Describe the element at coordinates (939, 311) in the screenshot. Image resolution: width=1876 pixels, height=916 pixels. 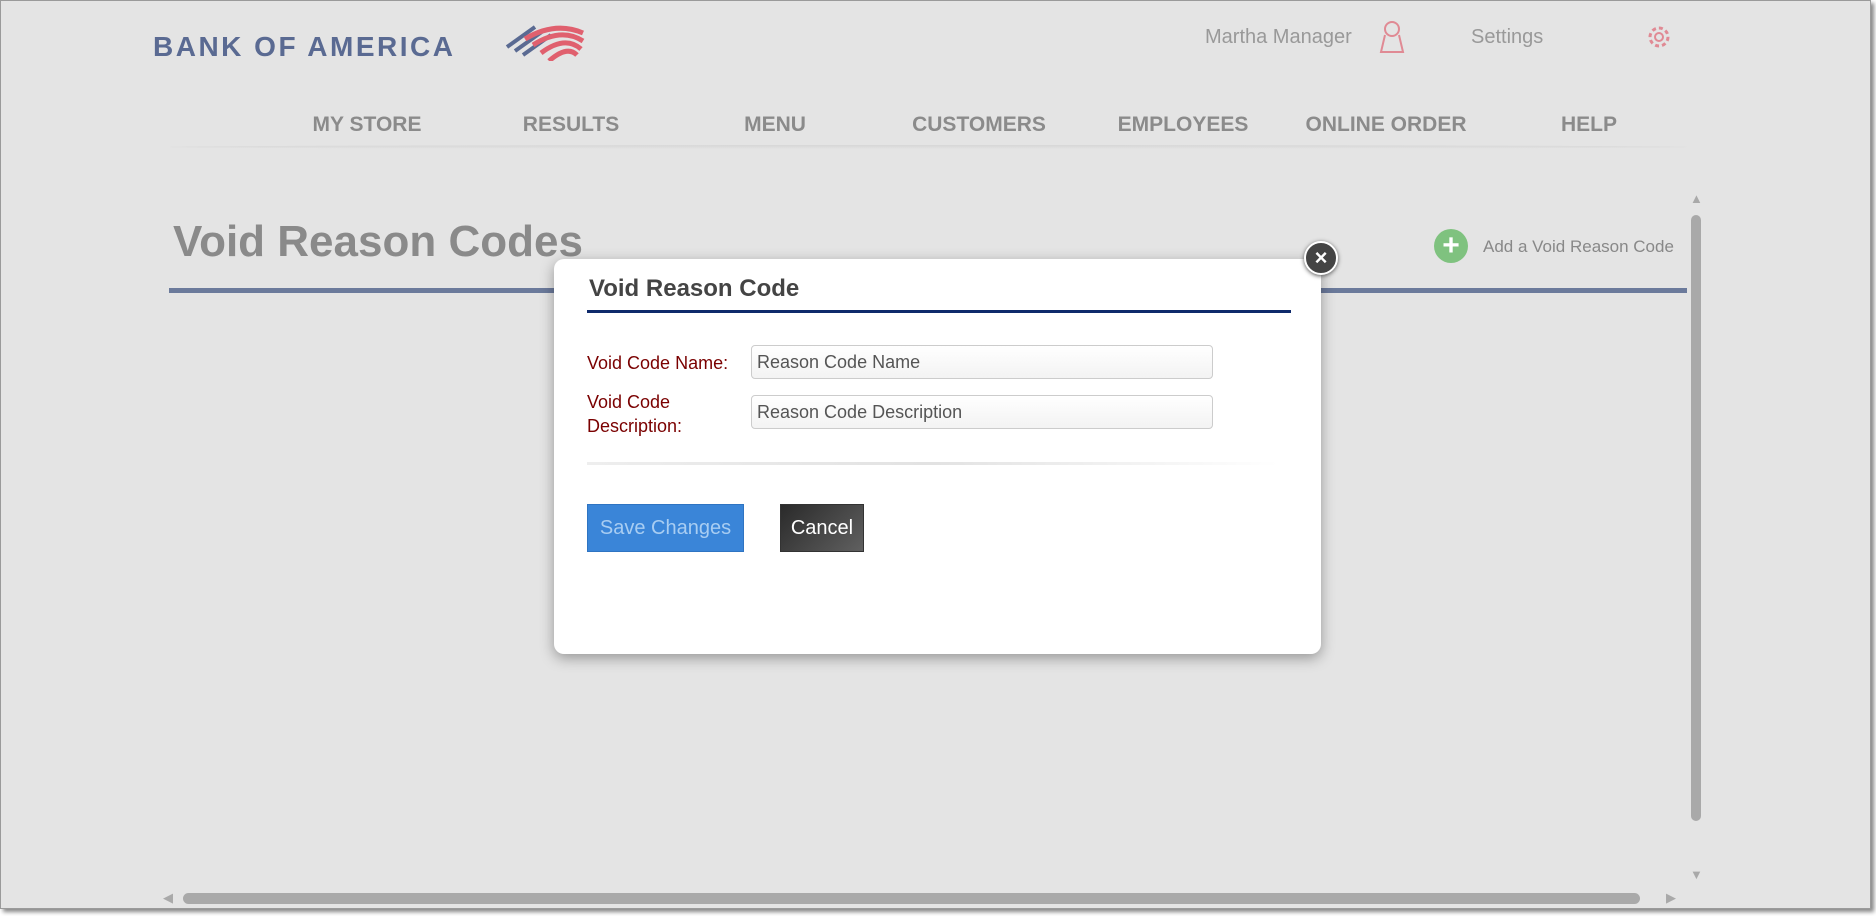
I see `dialog-title-rule` at that location.